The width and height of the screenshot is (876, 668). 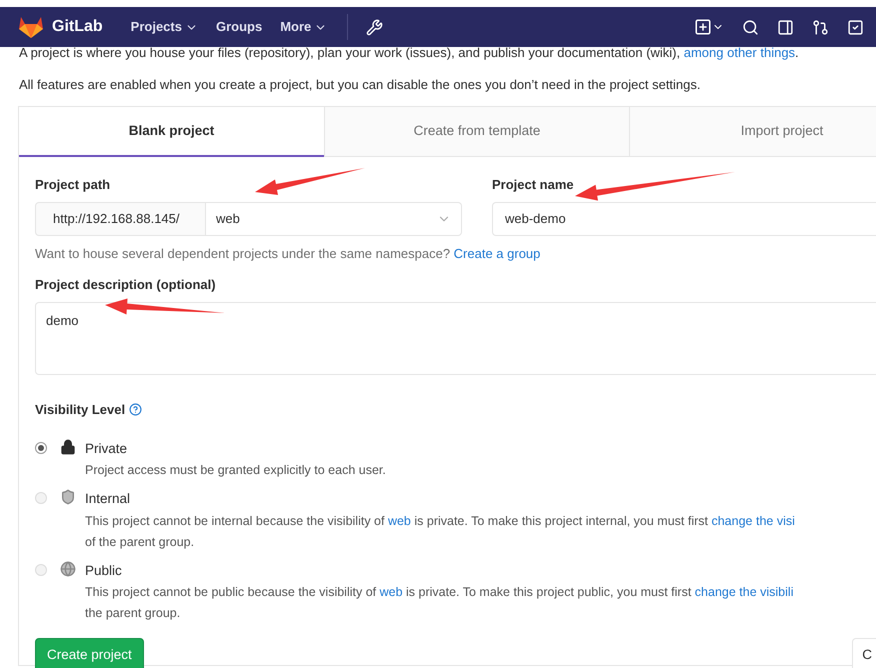 What do you see at coordinates (785, 27) in the screenshot?
I see `panel-icon` at bounding box center [785, 27].